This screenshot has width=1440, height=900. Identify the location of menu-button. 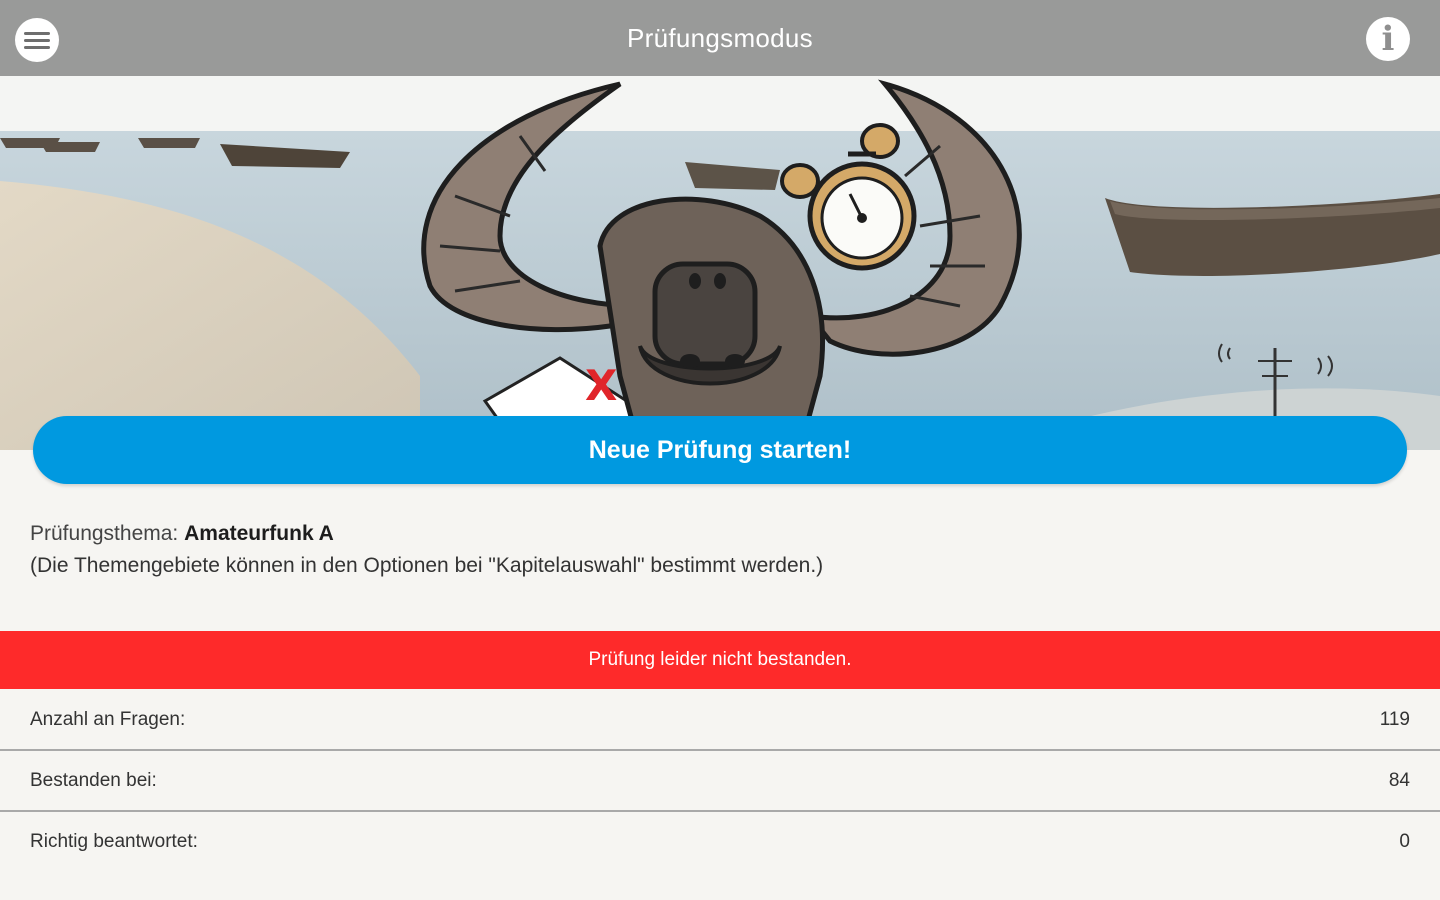
(37, 40).